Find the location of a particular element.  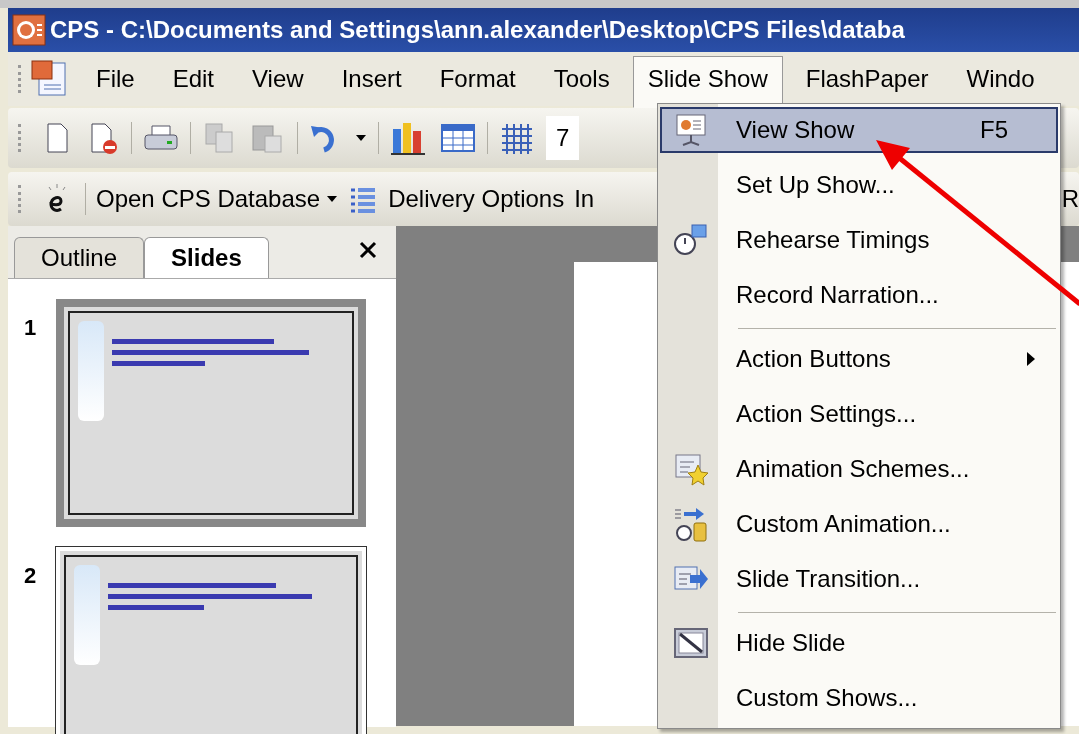

menu-item: Format is located at coordinates (477, 79).